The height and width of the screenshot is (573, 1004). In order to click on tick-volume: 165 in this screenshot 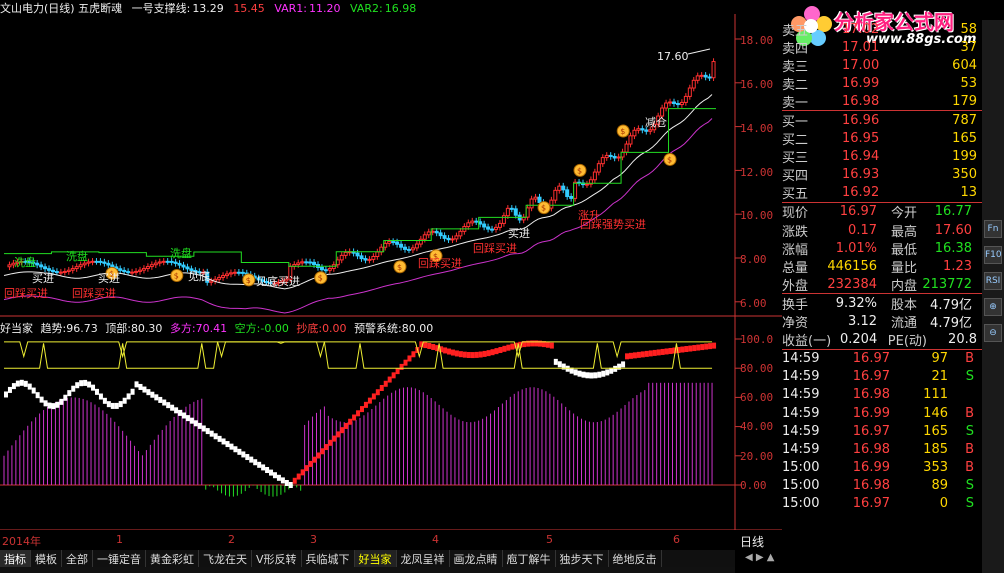, I will do `click(935, 431)`.